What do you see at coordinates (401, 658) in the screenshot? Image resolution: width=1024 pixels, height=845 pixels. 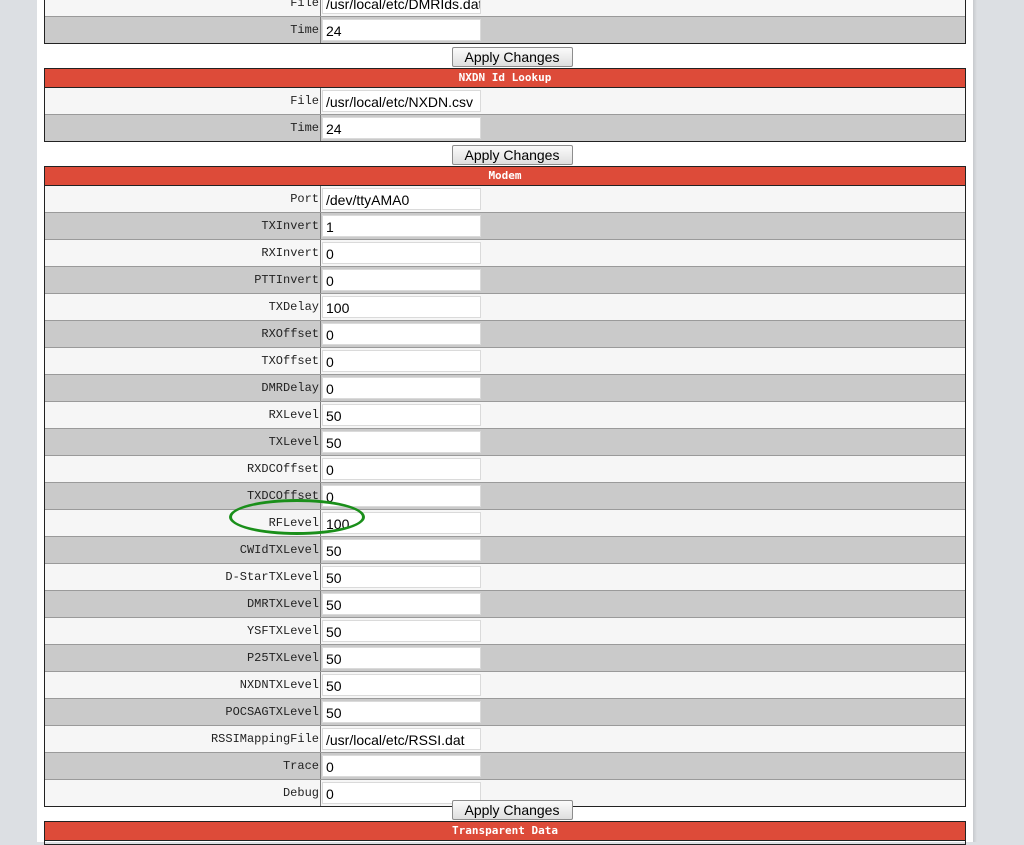 I see `p25txlevel-input: 50` at bounding box center [401, 658].